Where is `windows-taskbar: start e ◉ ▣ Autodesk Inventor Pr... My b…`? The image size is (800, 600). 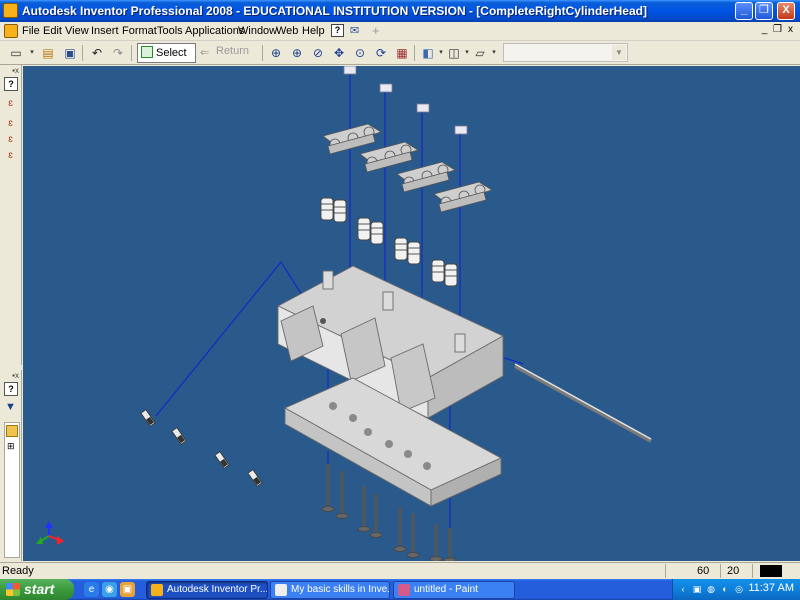
windows-taskbar: start e ◉ ▣ Autodesk Inventor Pr... My b… is located at coordinates (400, 589).